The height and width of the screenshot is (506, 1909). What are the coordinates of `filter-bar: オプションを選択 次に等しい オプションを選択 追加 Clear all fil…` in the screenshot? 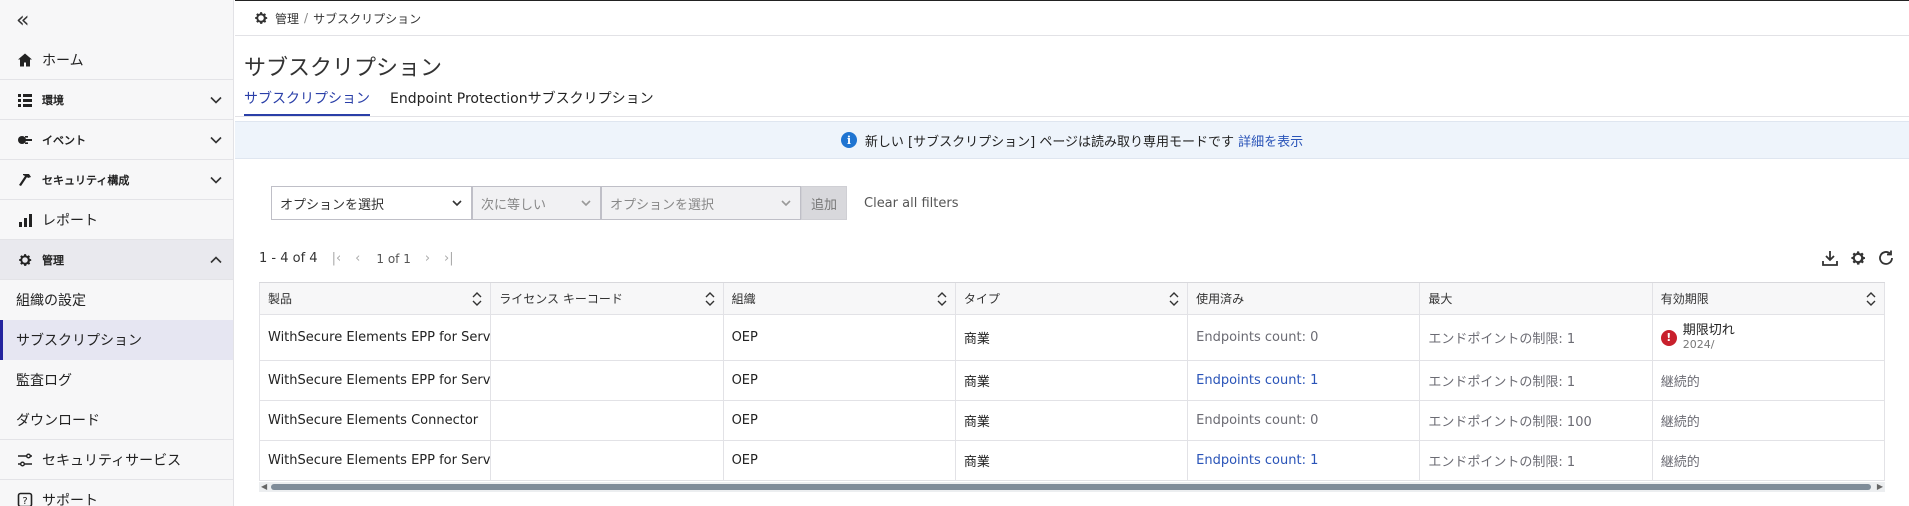 It's located at (614, 203).